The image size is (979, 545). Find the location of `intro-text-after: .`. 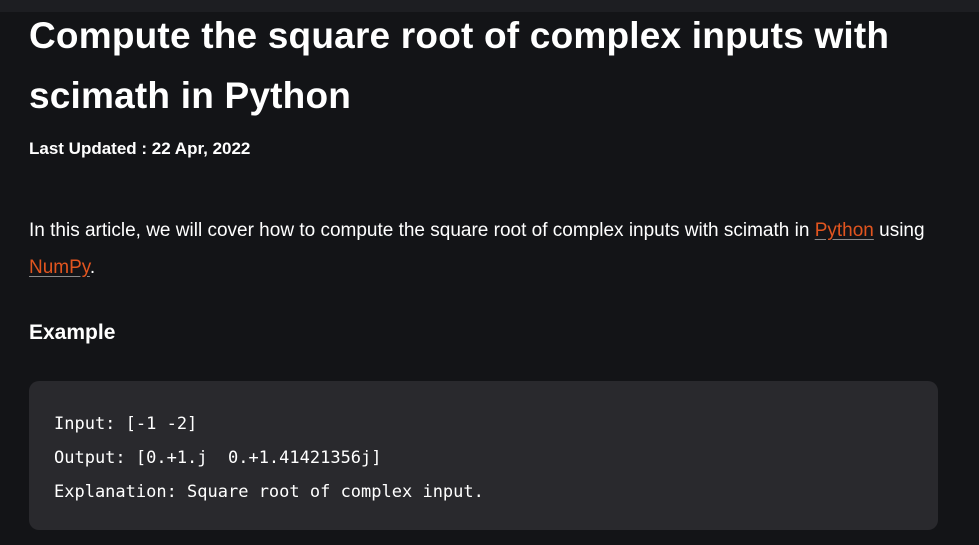

intro-text-after: . is located at coordinates (92, 267).